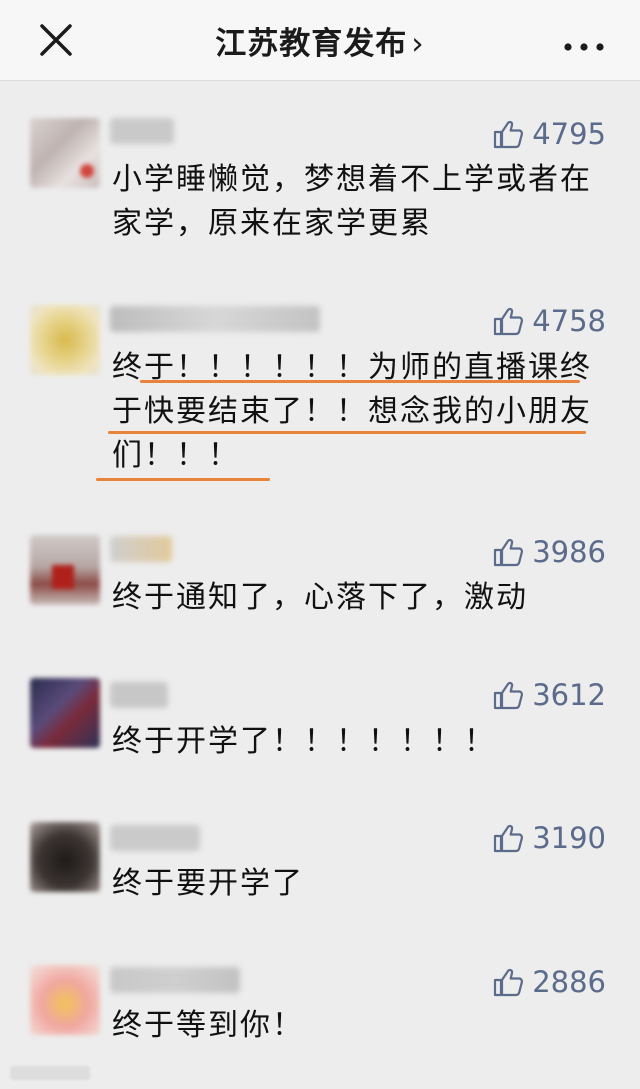  I want to click on like-button: 4795, so click(549, 134).